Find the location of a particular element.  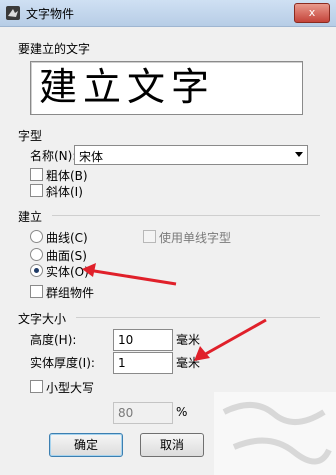

ok-button: 确定 is located at coordinates (86, 445).